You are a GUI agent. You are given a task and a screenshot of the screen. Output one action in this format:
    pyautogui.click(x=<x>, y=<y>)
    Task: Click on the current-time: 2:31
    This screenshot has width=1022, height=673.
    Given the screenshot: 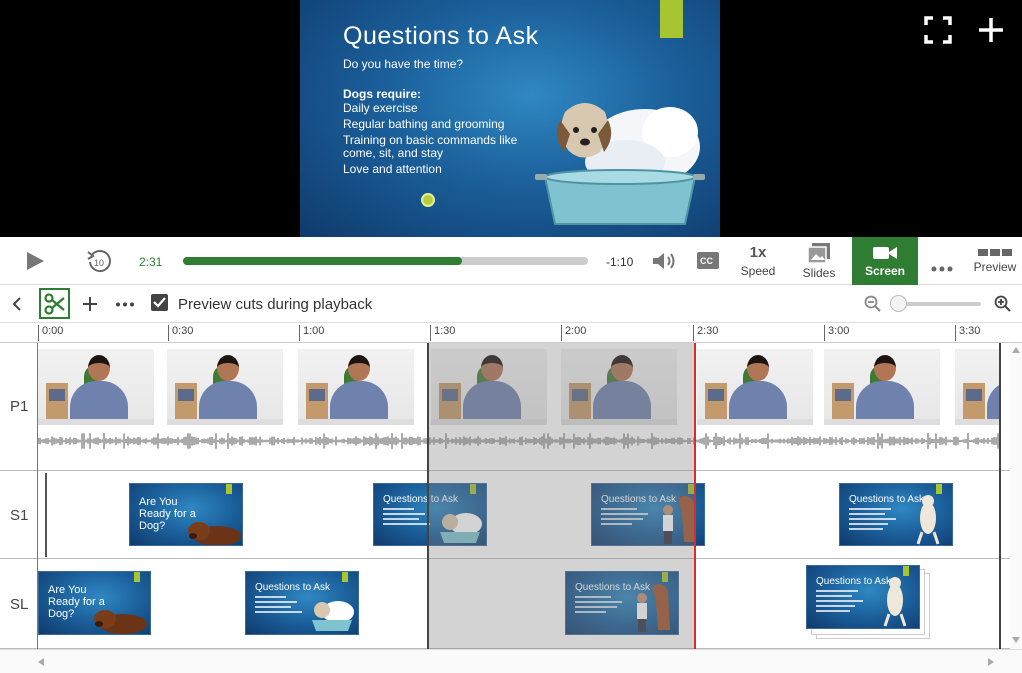 What is the action you would take?
    pyautogui.click(x=151, y=262)
    